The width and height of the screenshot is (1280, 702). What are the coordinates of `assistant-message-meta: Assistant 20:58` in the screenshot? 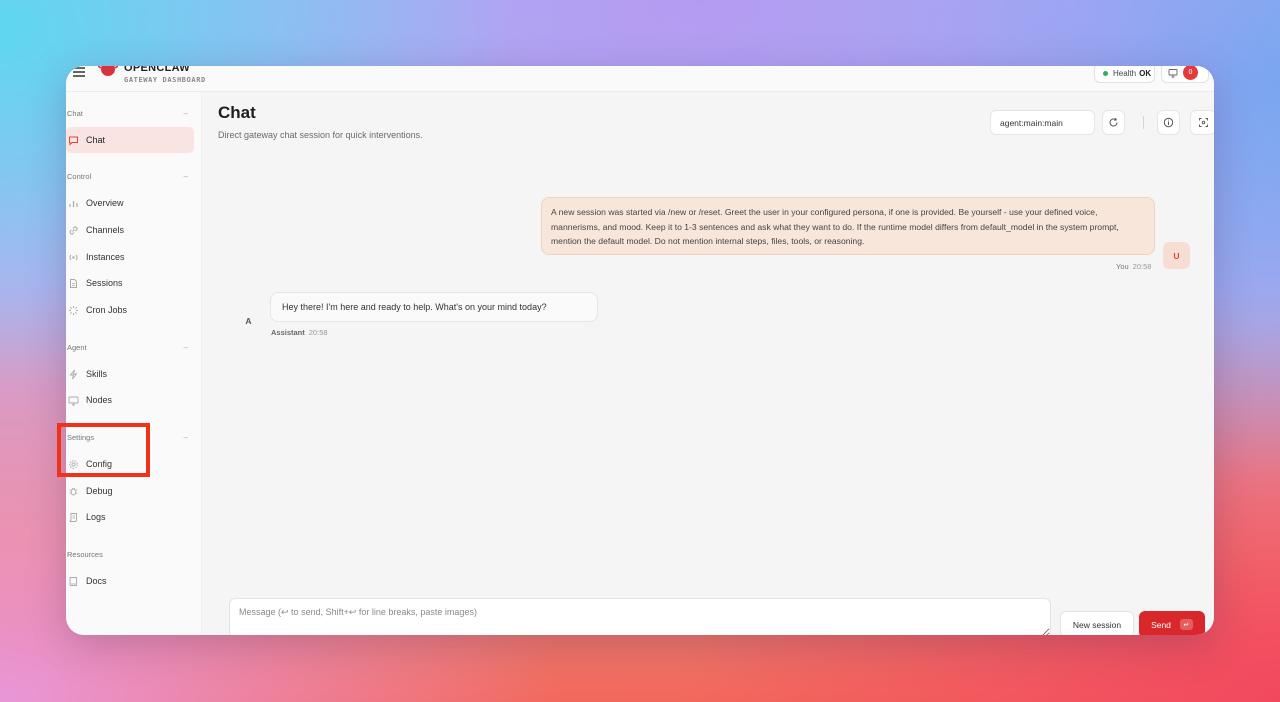 It's located at (299, 332).